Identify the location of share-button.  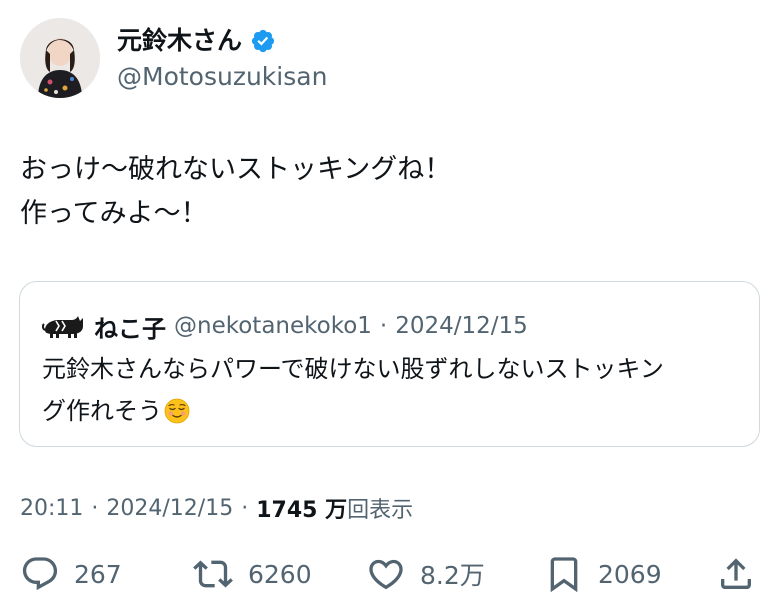
(736, 574).